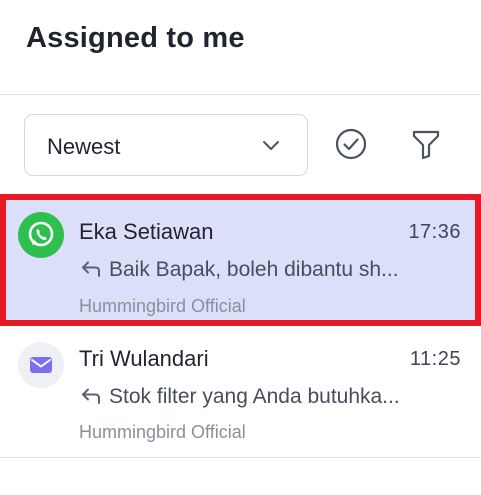  What do you see at coordinates (435, 359) in the screenshot?
I see `message-time: 11:25` at bounding box center [435, 359].